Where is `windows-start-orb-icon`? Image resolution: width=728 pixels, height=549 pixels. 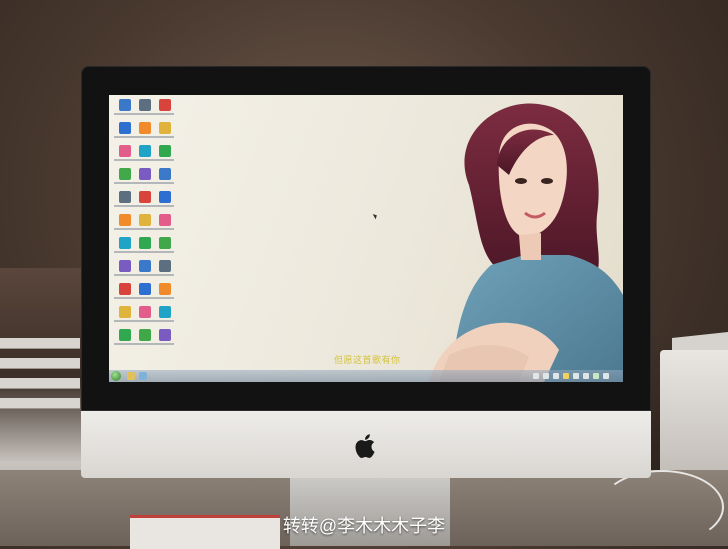
windows-start-orb-icon is located at coordinates (116, 376).